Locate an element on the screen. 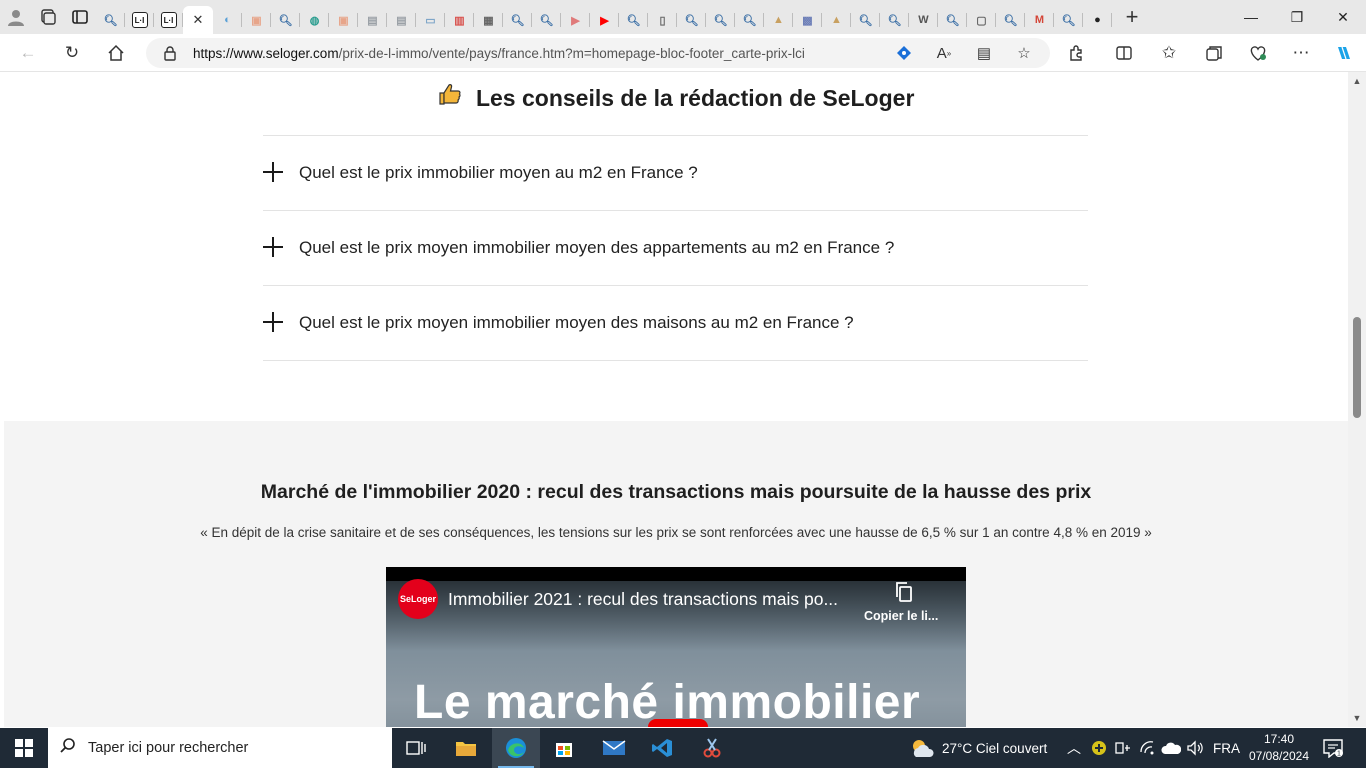 This screenshot has width=1366, height=768. back-icon: ← is located at coordinates (28, 53).